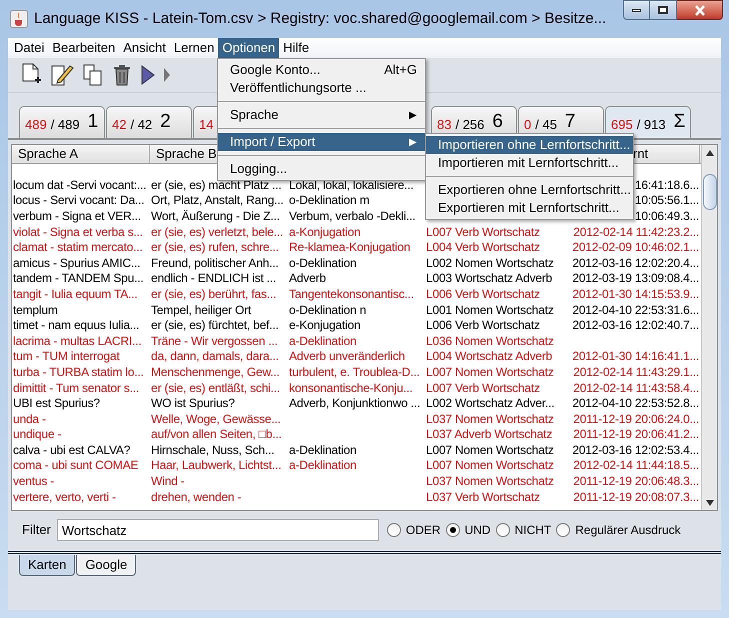  Describe the element at coordinates (413, 530) in the screenshot. I see `radio-option: ODER` at that location.